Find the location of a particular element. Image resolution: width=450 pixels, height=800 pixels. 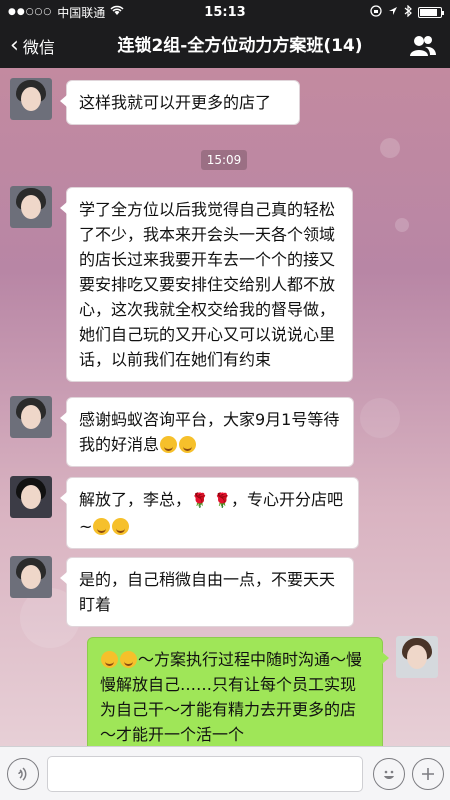

plus-icon is located at coordinates (428, 774).